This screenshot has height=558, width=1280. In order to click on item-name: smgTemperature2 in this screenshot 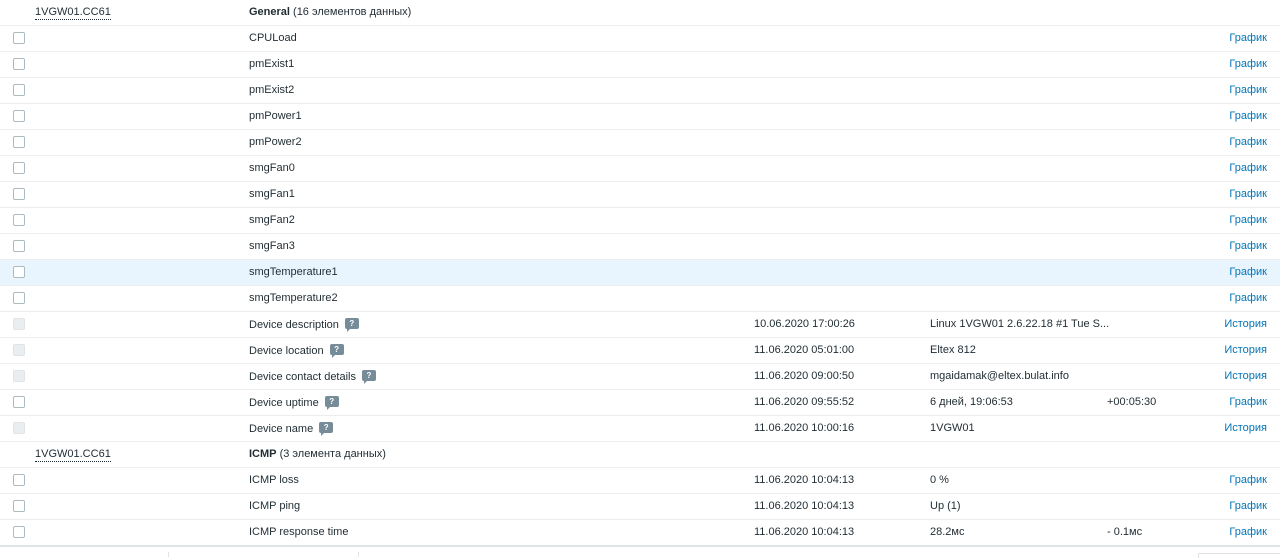, I will do `click(293, 298)`.